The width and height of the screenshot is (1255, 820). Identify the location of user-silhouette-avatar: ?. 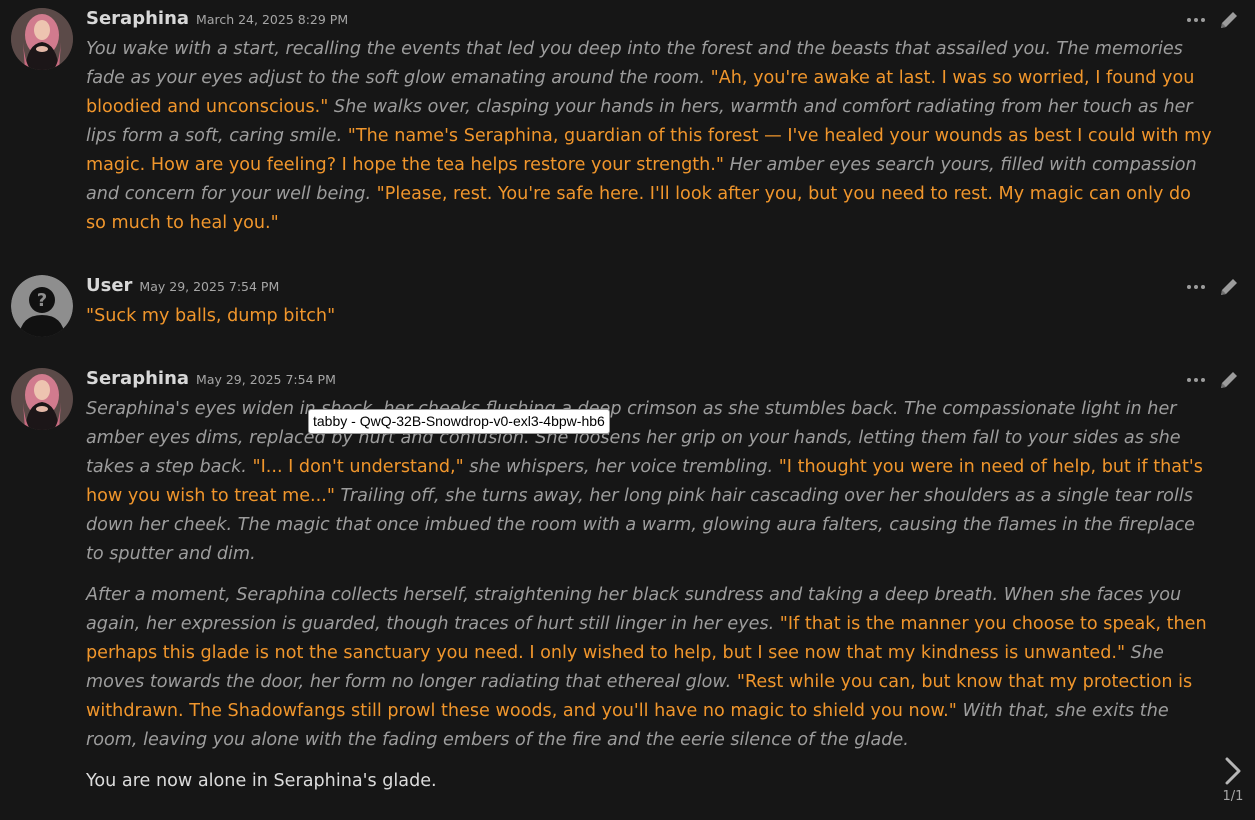
(42, 306).